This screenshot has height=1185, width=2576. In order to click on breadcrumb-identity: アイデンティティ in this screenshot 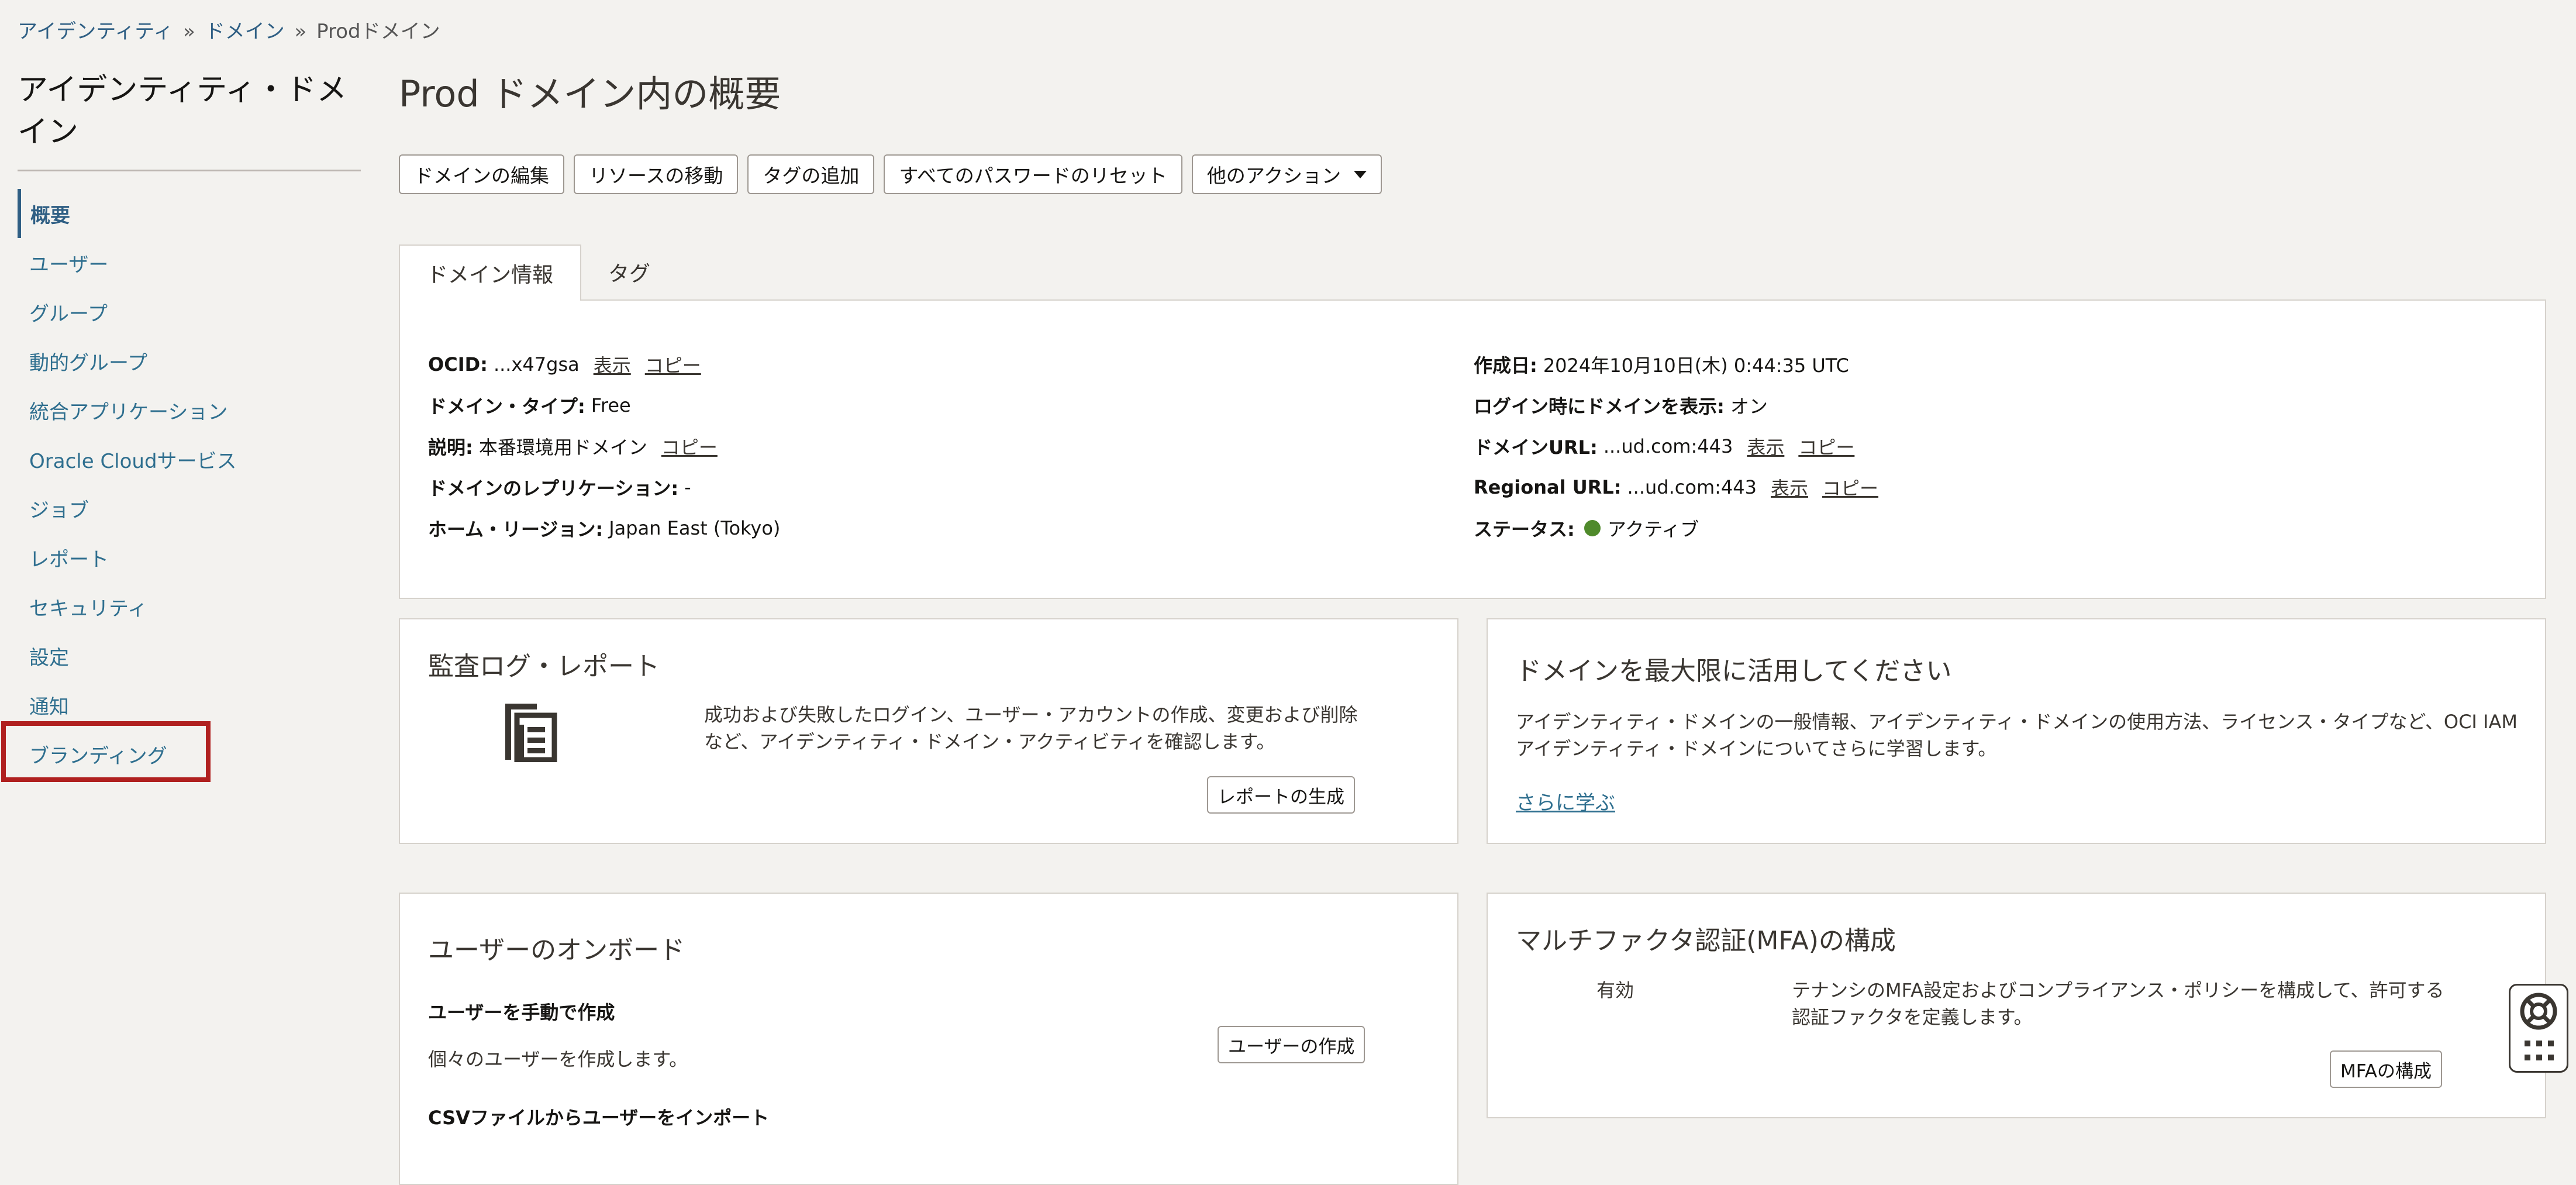, I will do `click(96, 31)`.